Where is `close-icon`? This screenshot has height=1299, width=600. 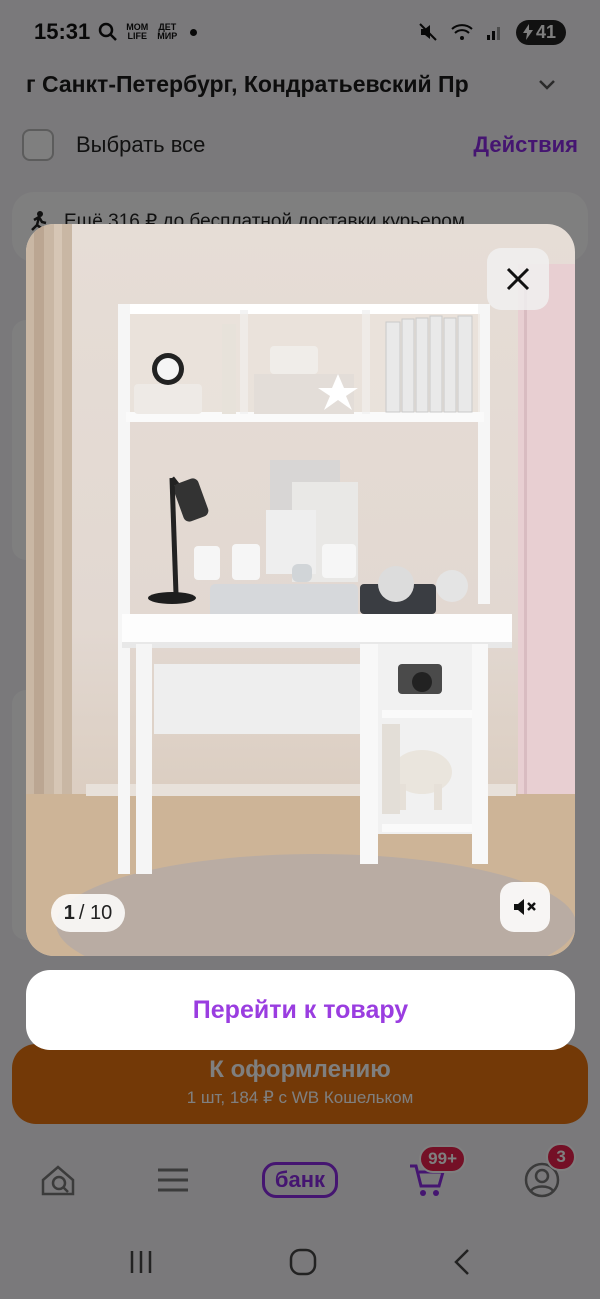
close-icon is located at coordinates (518, 279).